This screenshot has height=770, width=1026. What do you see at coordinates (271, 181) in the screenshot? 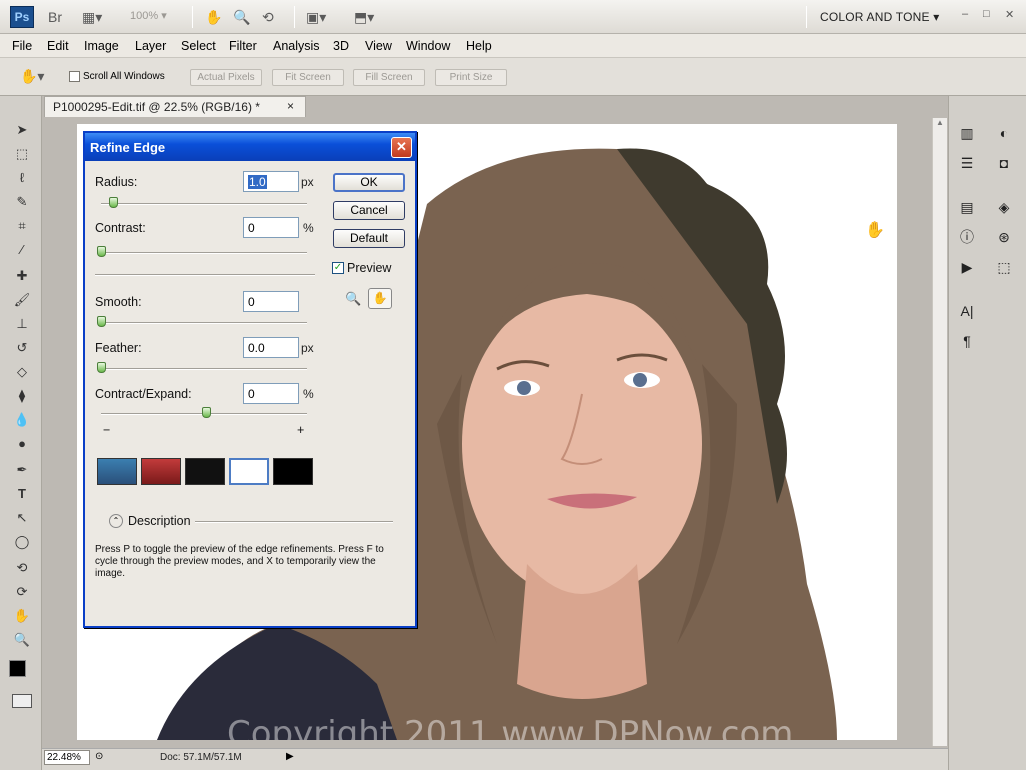
I see `radius-field: 1.0` at bounding box center [271, 181].